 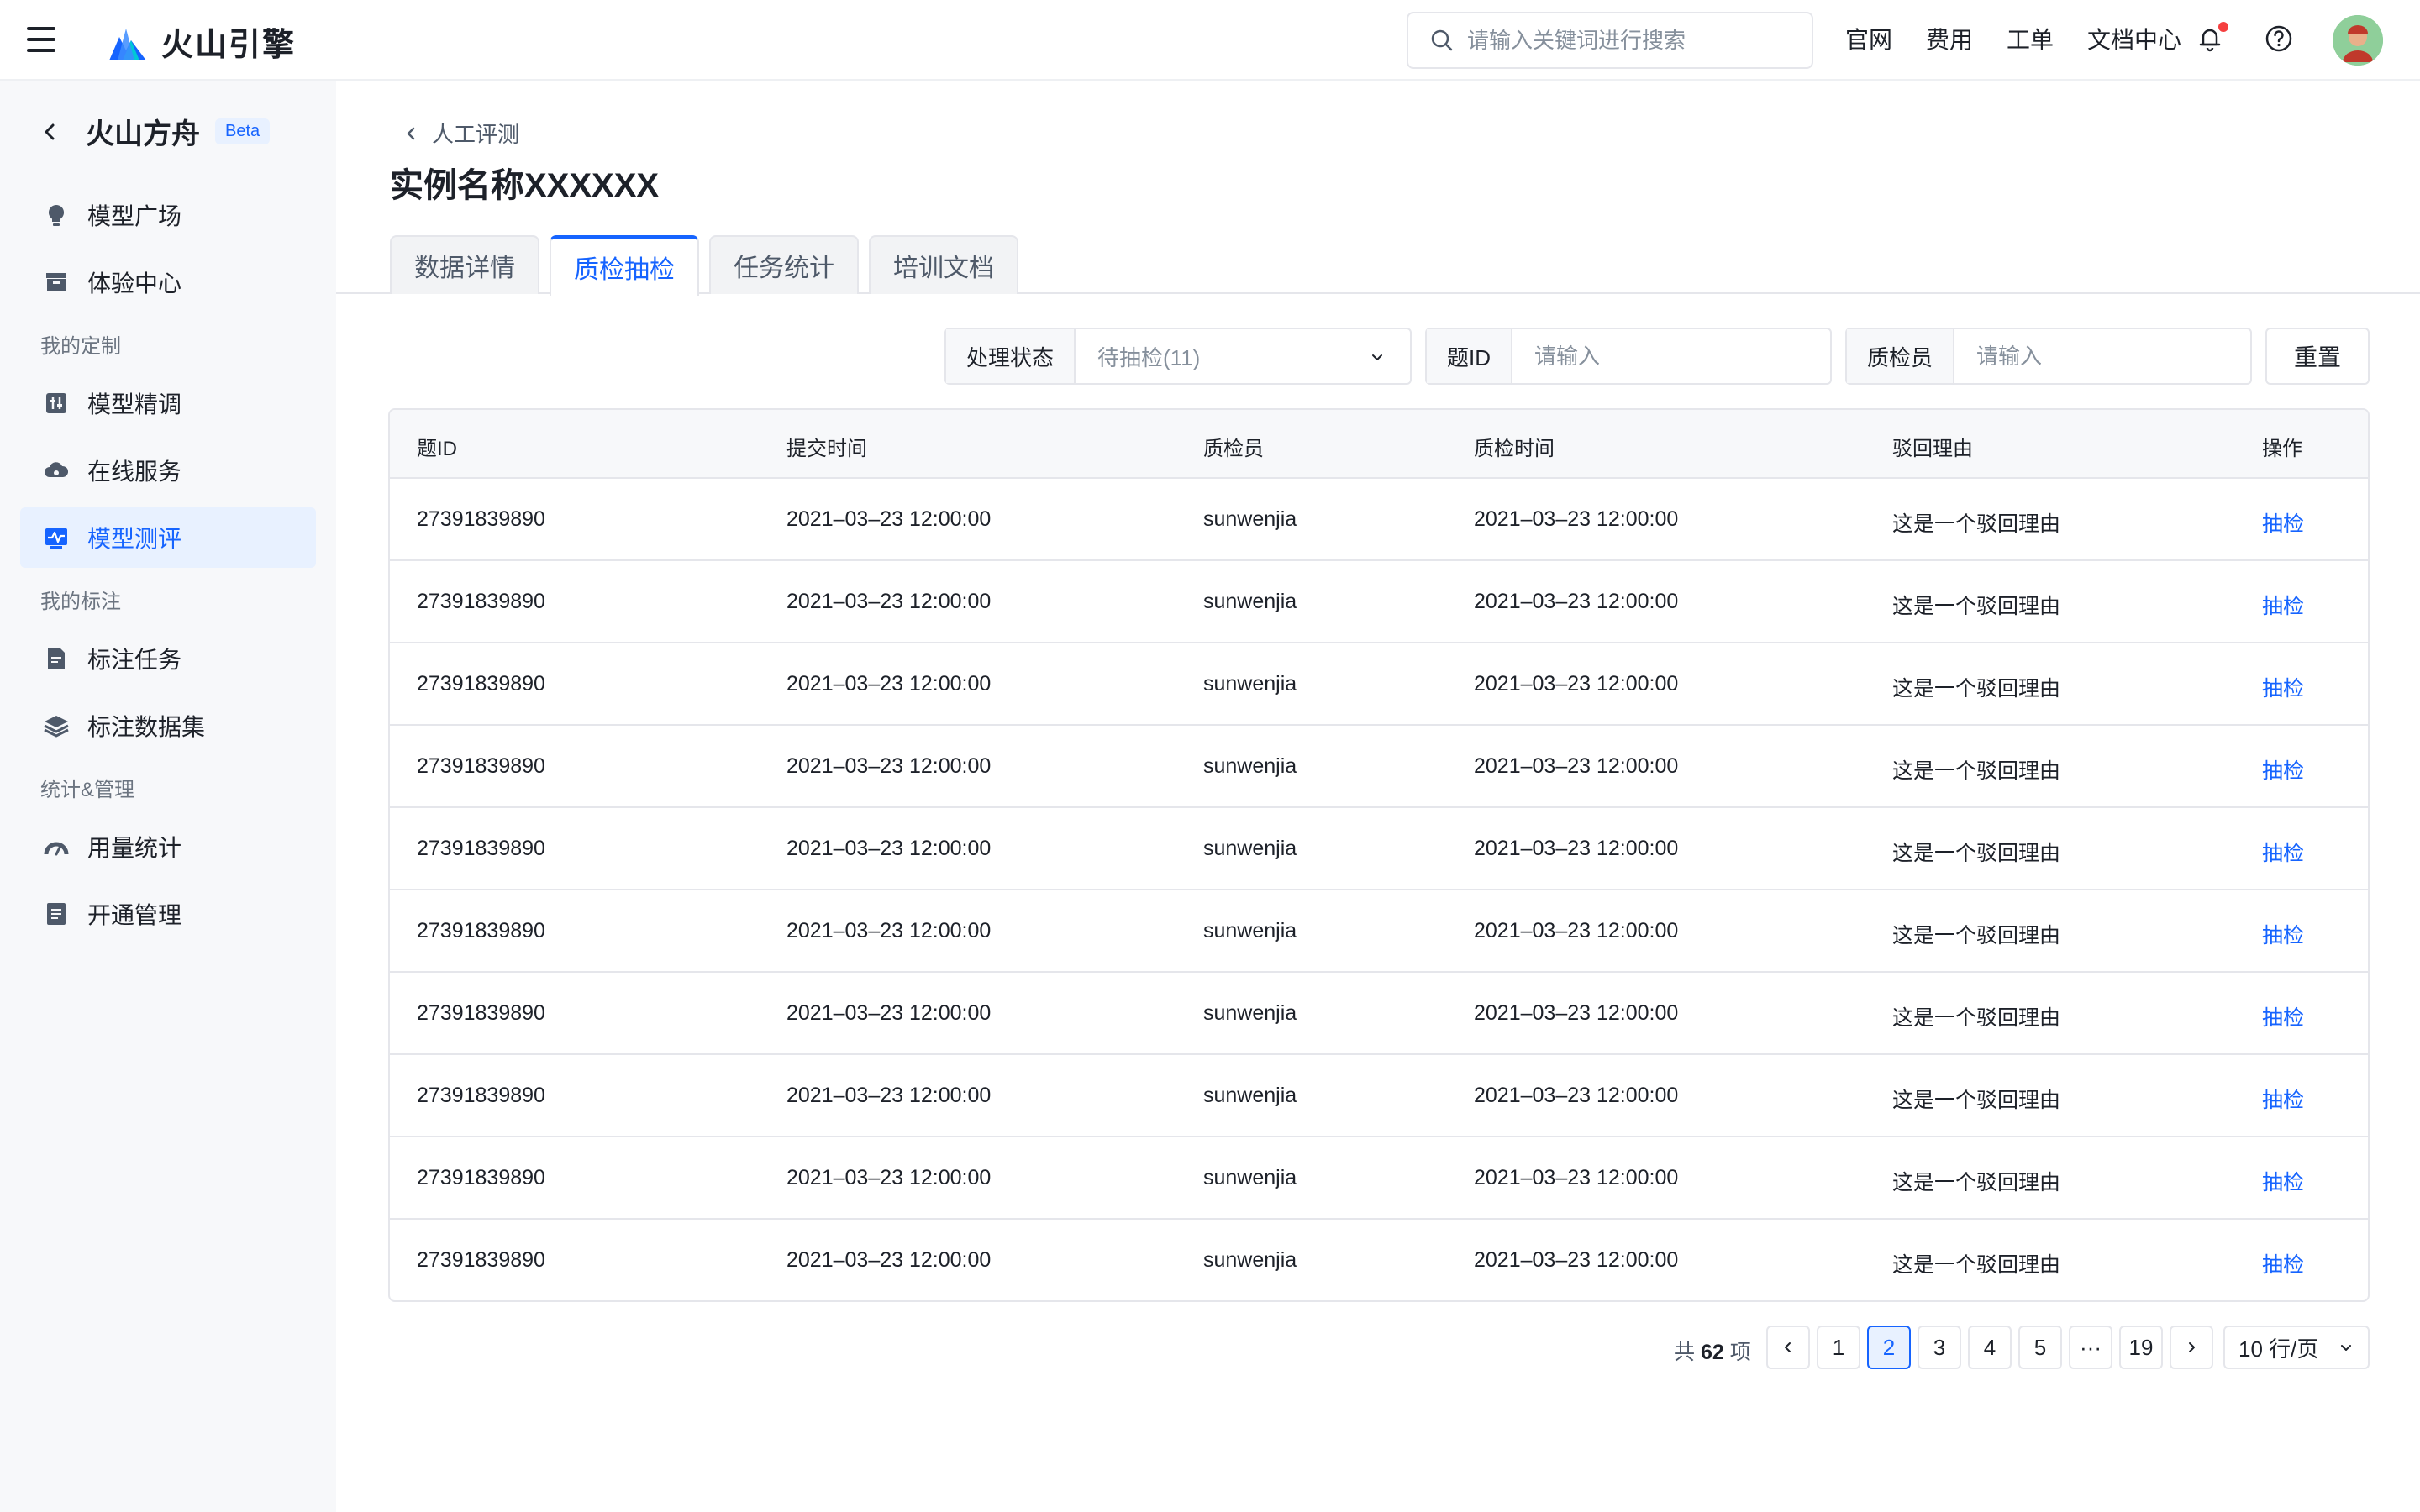 What do you see at coordinates (1868, 40) in the screenshot?
I see `link-official-site: 官网` at bounding box center [1868, 40].